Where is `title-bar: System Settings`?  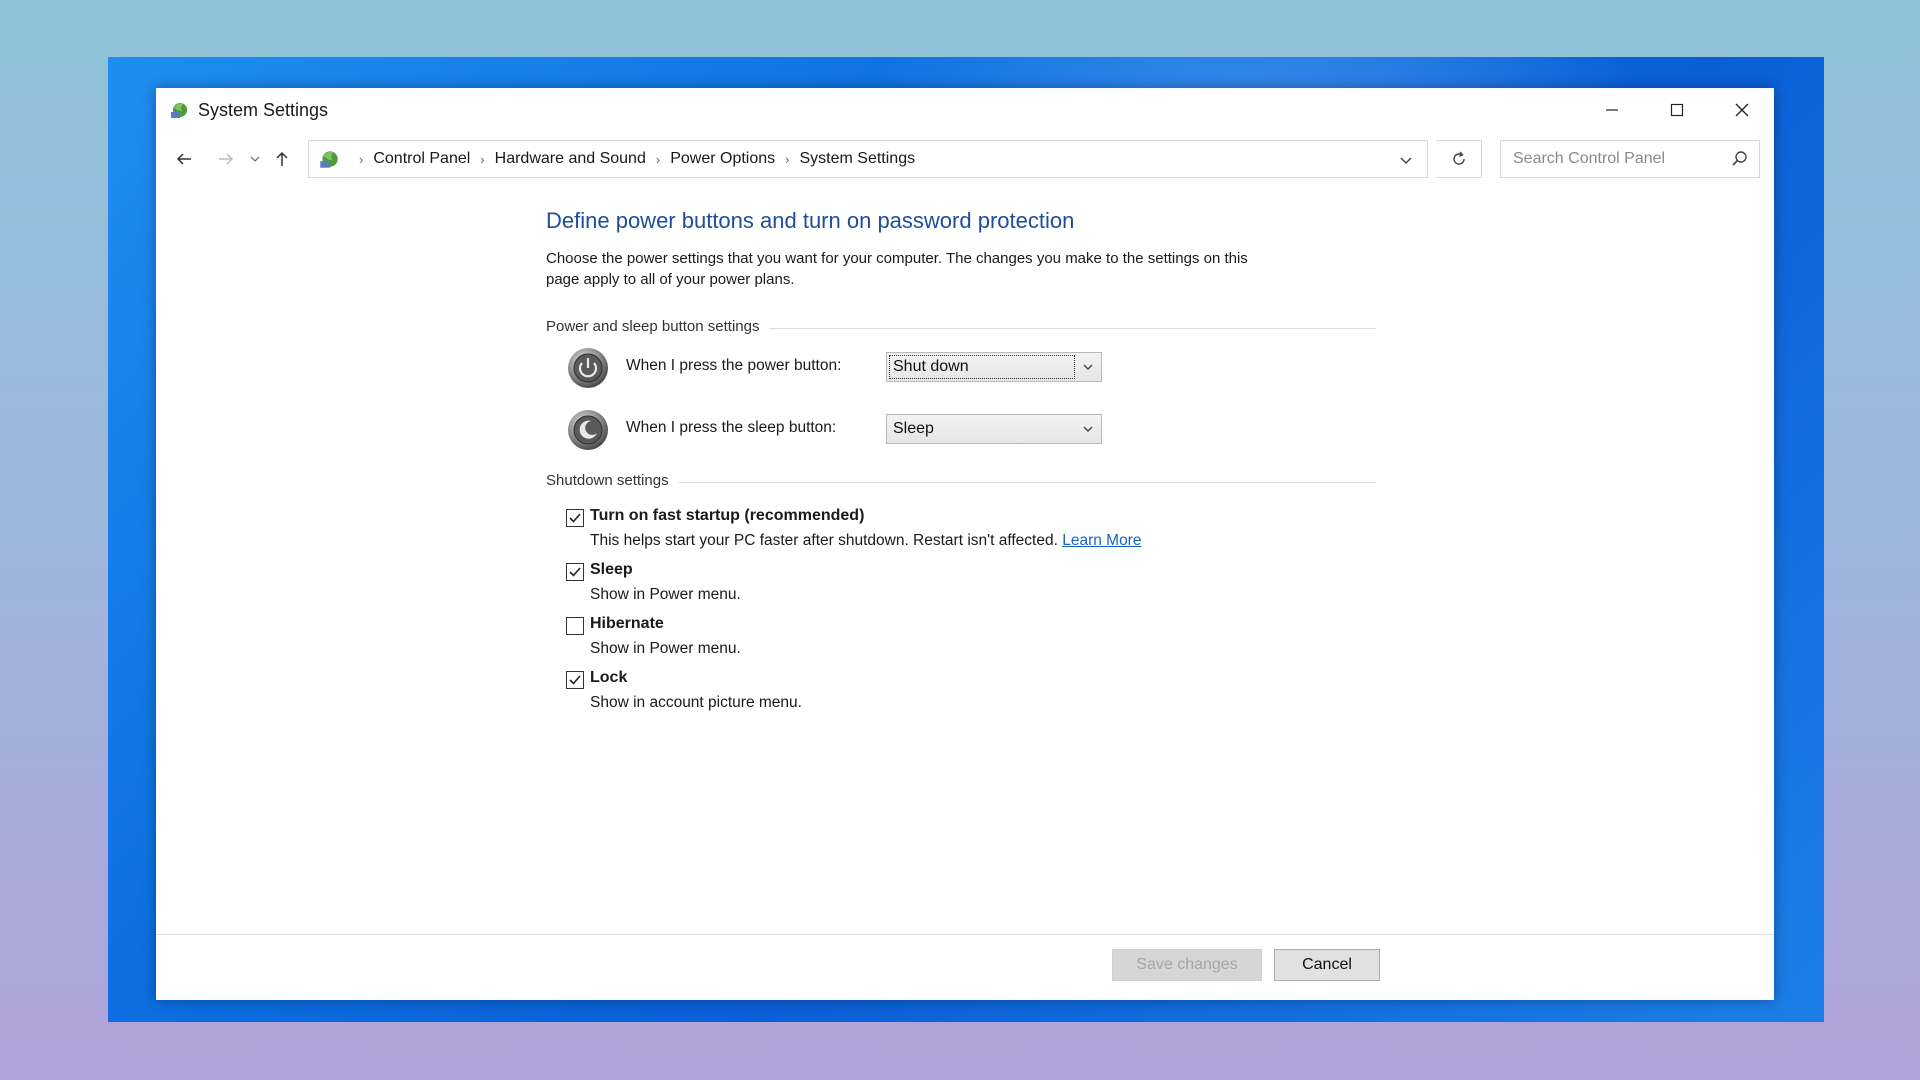 title-bar: System Settings is located at coordinates (965, 110).